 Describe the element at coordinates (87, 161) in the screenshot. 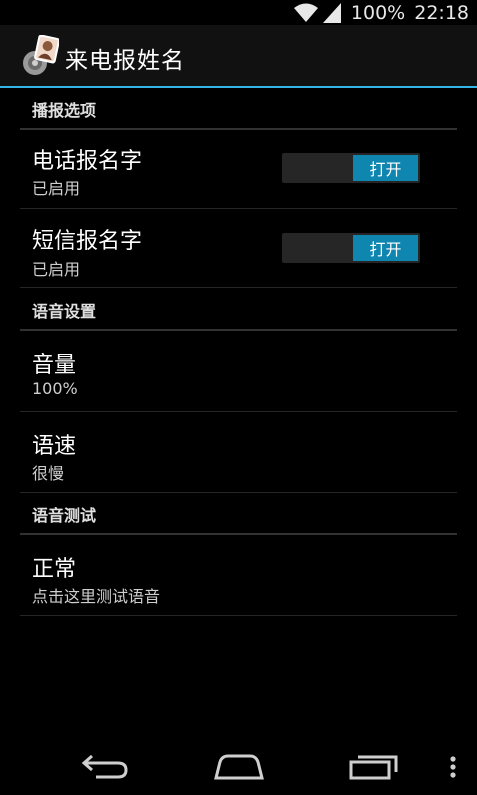

I see `pref-title: 电话报名字` at that location.